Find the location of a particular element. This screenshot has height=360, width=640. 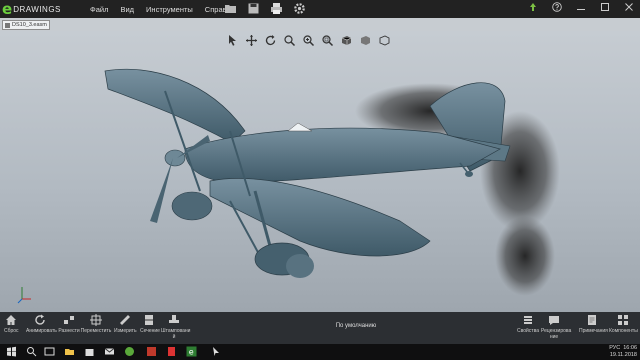

explode-button-label: Разнести is located at coordinates (69, 331).